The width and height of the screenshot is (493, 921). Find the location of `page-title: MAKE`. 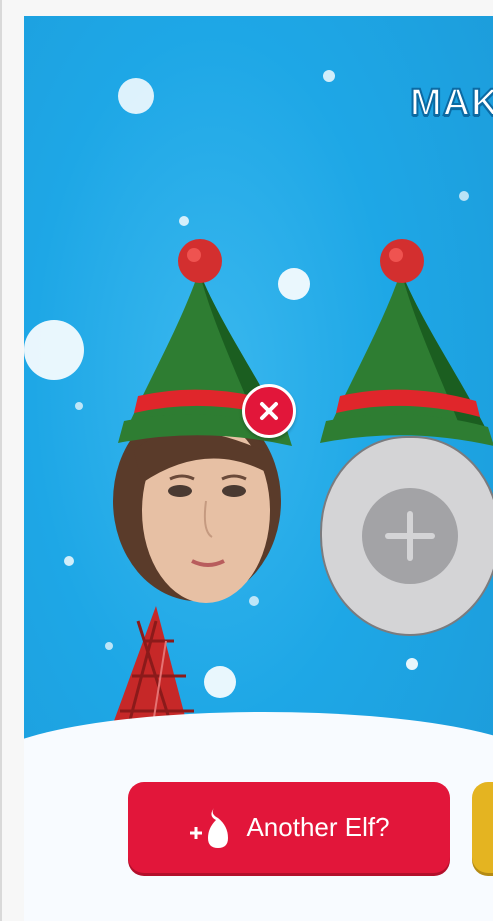

page-title: MAKE is located at coordinates (451, 103).